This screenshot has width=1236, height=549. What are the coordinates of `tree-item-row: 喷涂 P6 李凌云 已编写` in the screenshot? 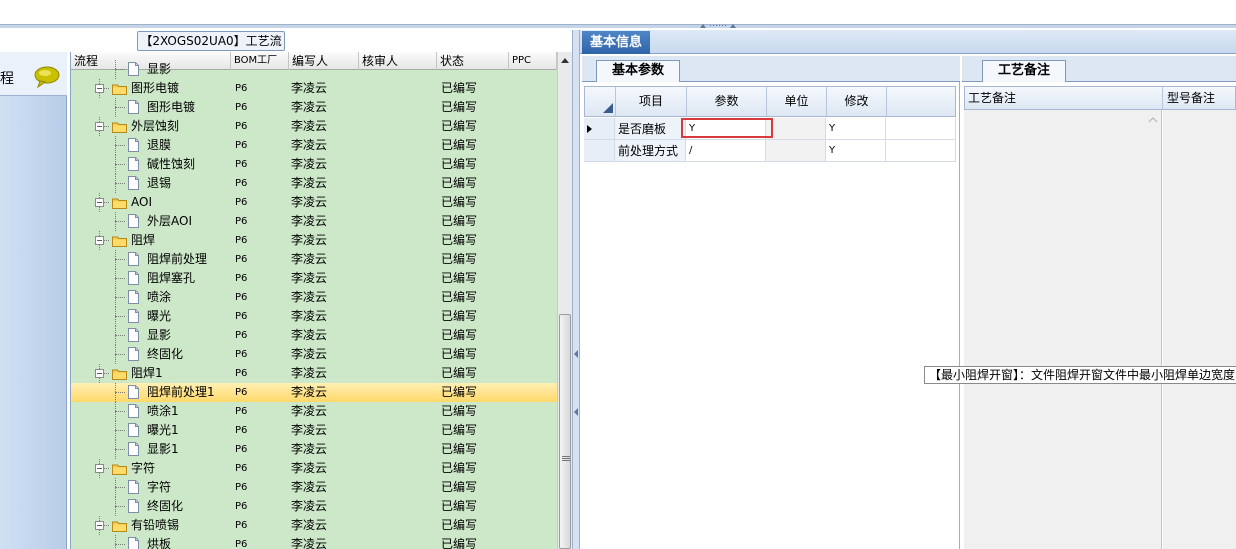 It's located at (314, 297).